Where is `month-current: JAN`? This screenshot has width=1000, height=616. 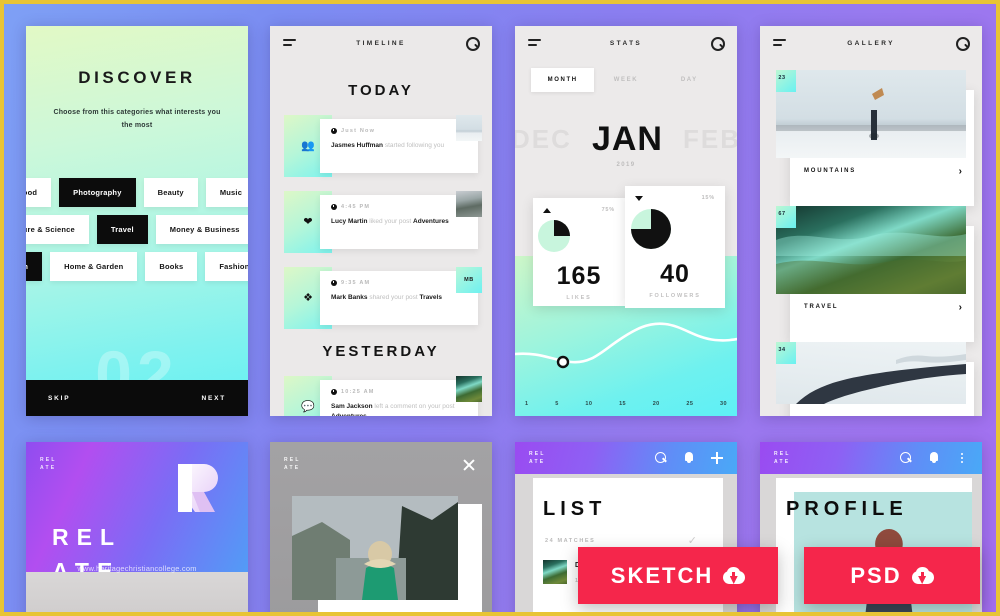 month-current: JAN is located at coordinates (627, 138).